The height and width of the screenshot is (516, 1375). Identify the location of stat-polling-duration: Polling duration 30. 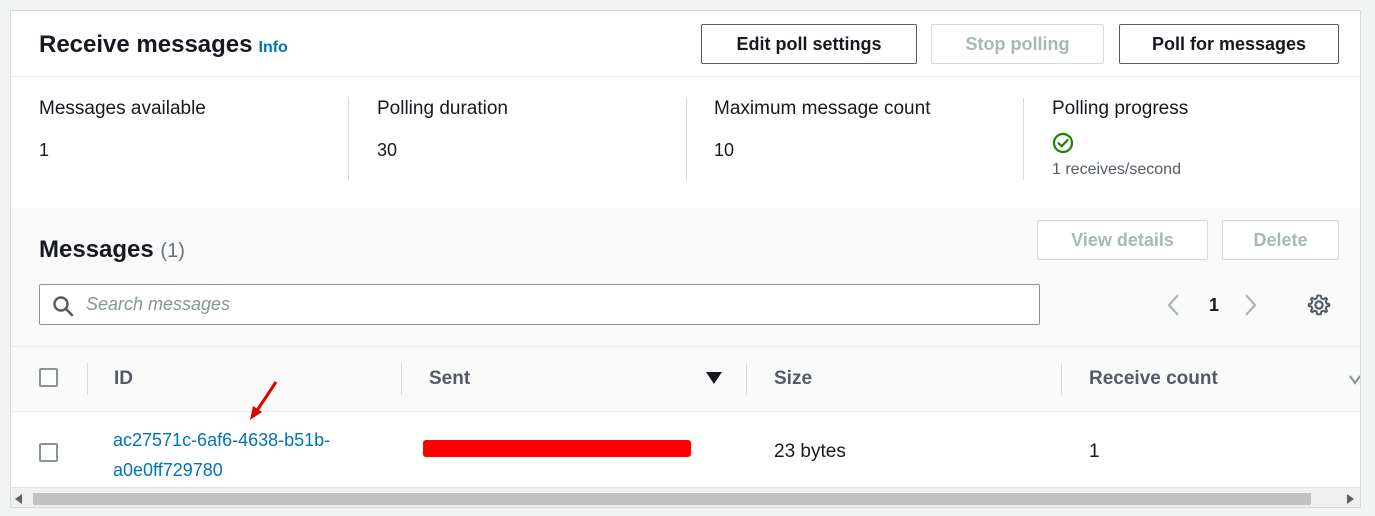
(442, 139).